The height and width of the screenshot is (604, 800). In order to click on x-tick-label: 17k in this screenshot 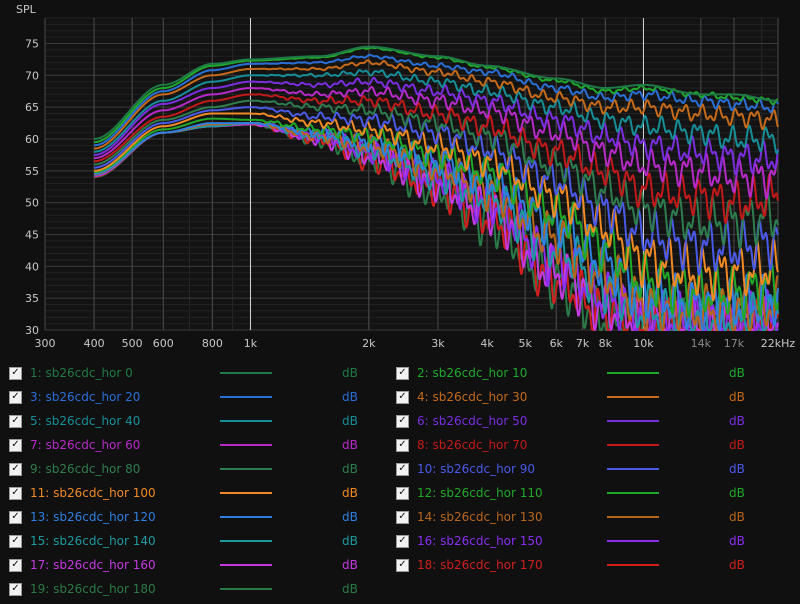, I will do `click(734, 343)`.